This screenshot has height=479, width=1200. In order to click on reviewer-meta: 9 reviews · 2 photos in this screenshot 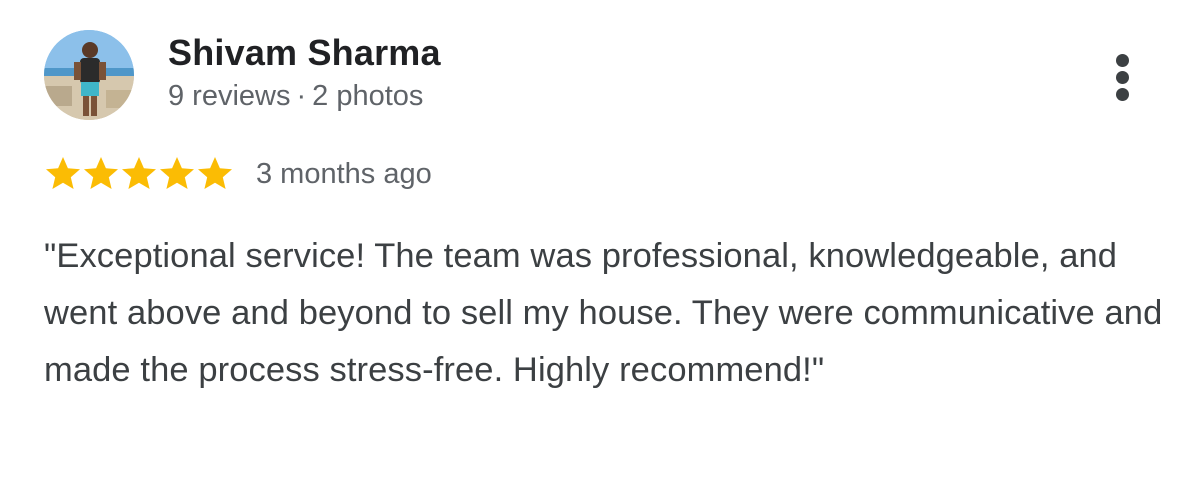, I will do `click(295, 96)`.